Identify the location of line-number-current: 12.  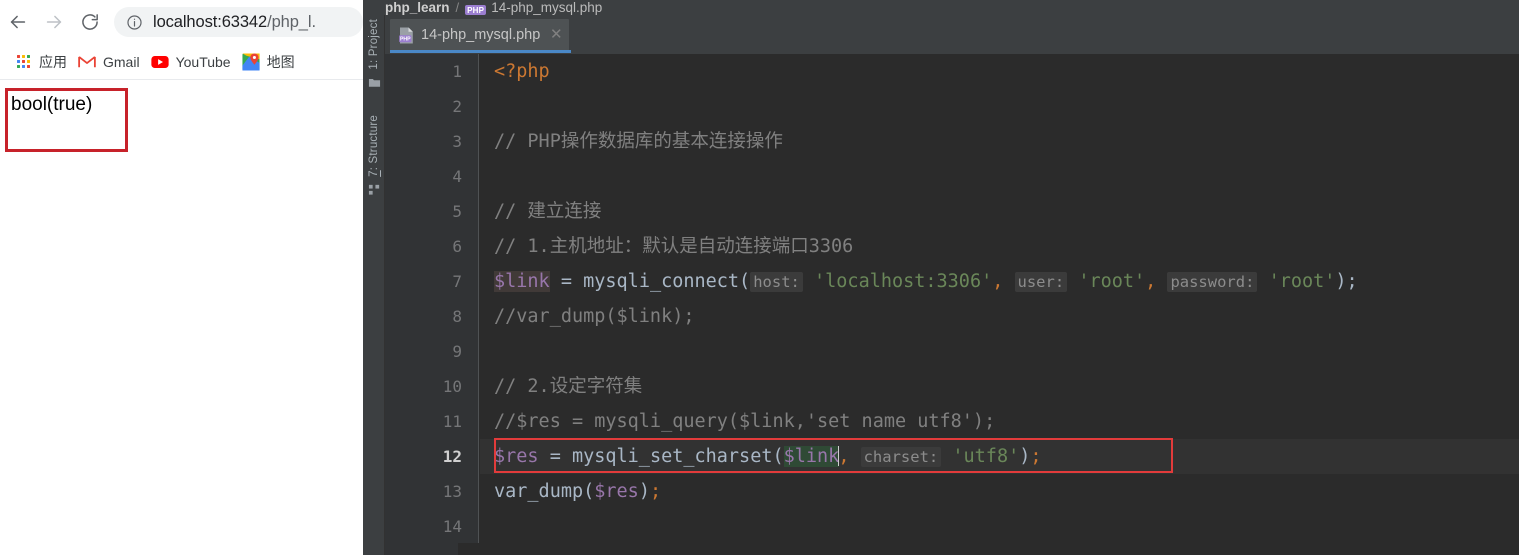
(452, 456).